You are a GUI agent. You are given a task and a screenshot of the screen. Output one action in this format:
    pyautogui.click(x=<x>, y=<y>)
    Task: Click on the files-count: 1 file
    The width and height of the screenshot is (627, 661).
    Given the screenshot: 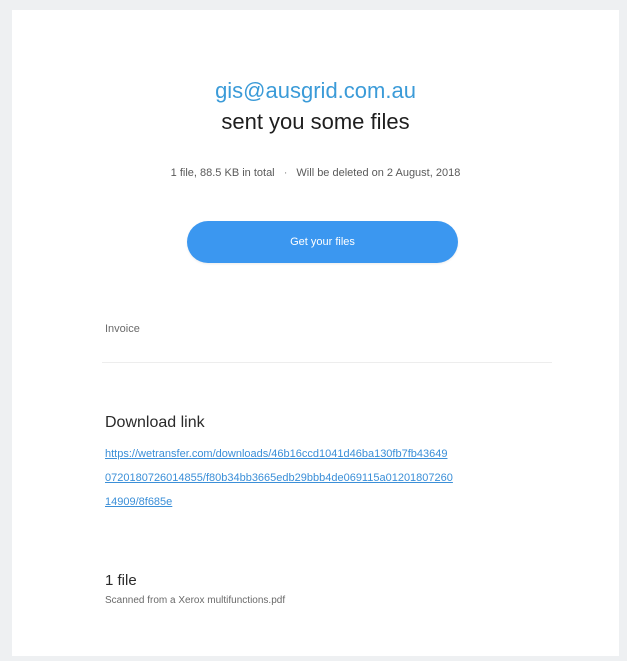 What is the action you would take?
    pyautogui.click(x=121, y=580)
    